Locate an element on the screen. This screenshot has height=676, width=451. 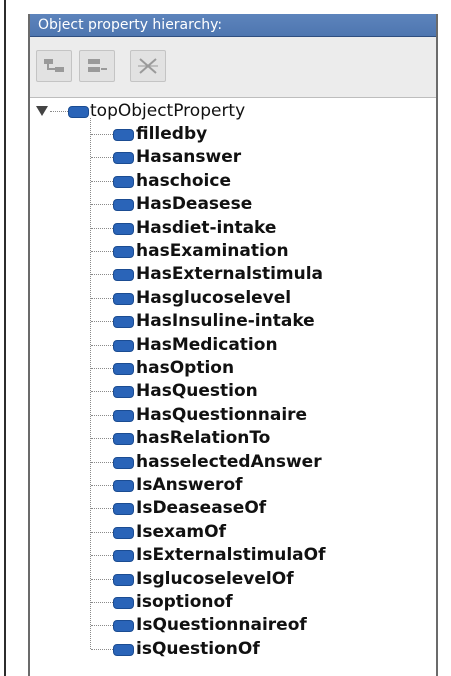
tree-child-row: hasOption is located at coordinates (233, 368).